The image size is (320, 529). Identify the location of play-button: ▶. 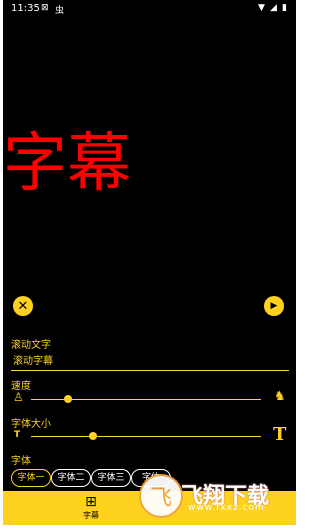
(274, 306).